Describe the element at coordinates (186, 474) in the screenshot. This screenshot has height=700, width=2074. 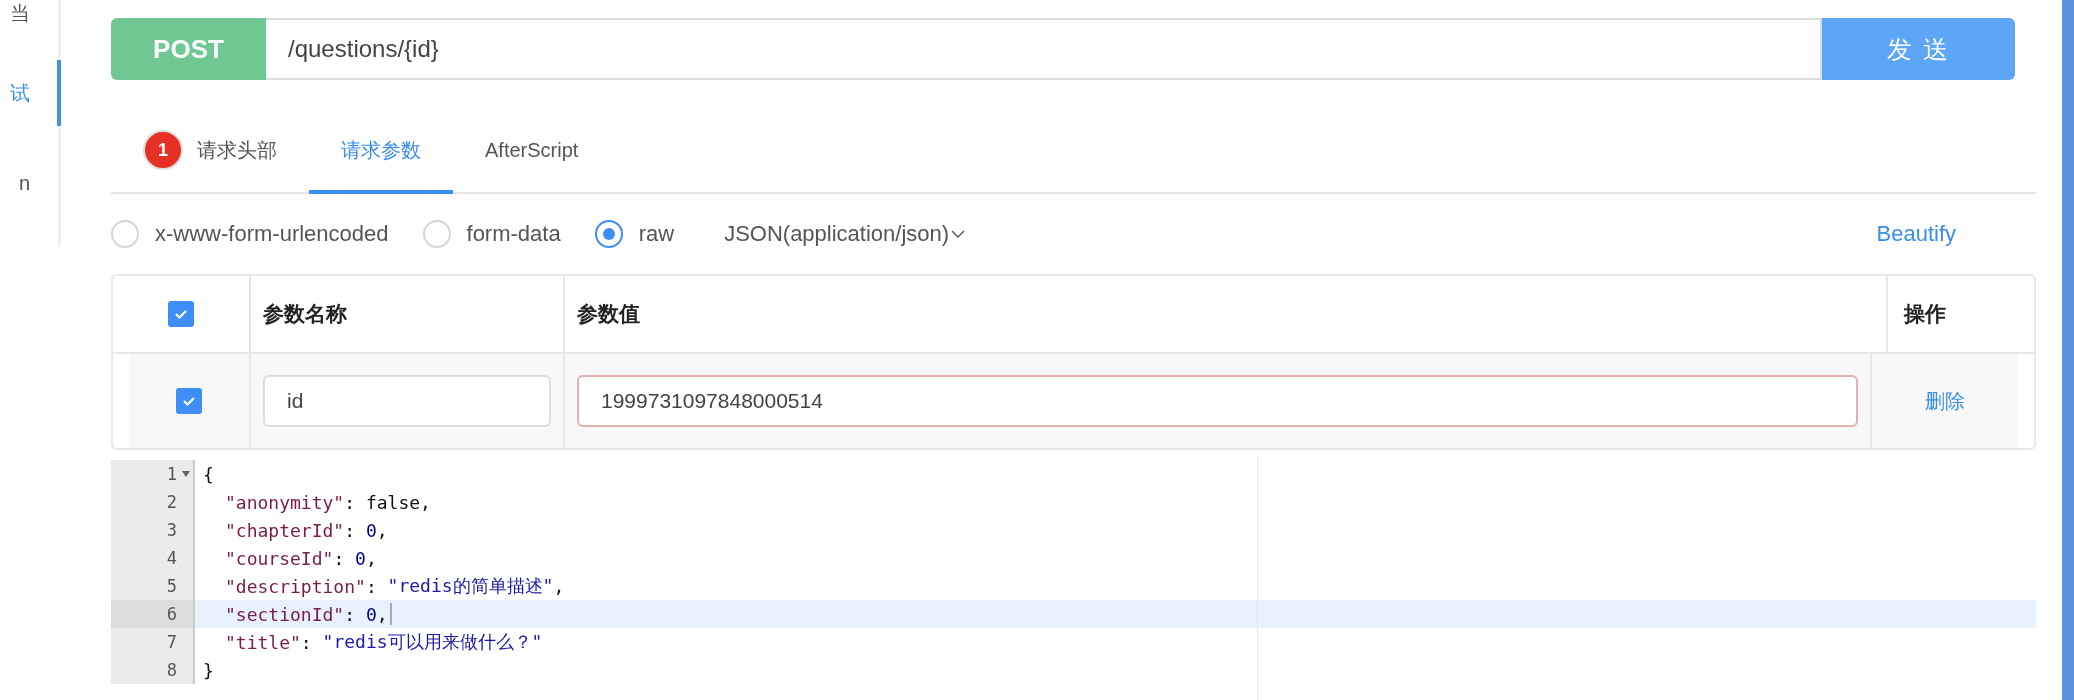
I see `fold-icon` at that location.